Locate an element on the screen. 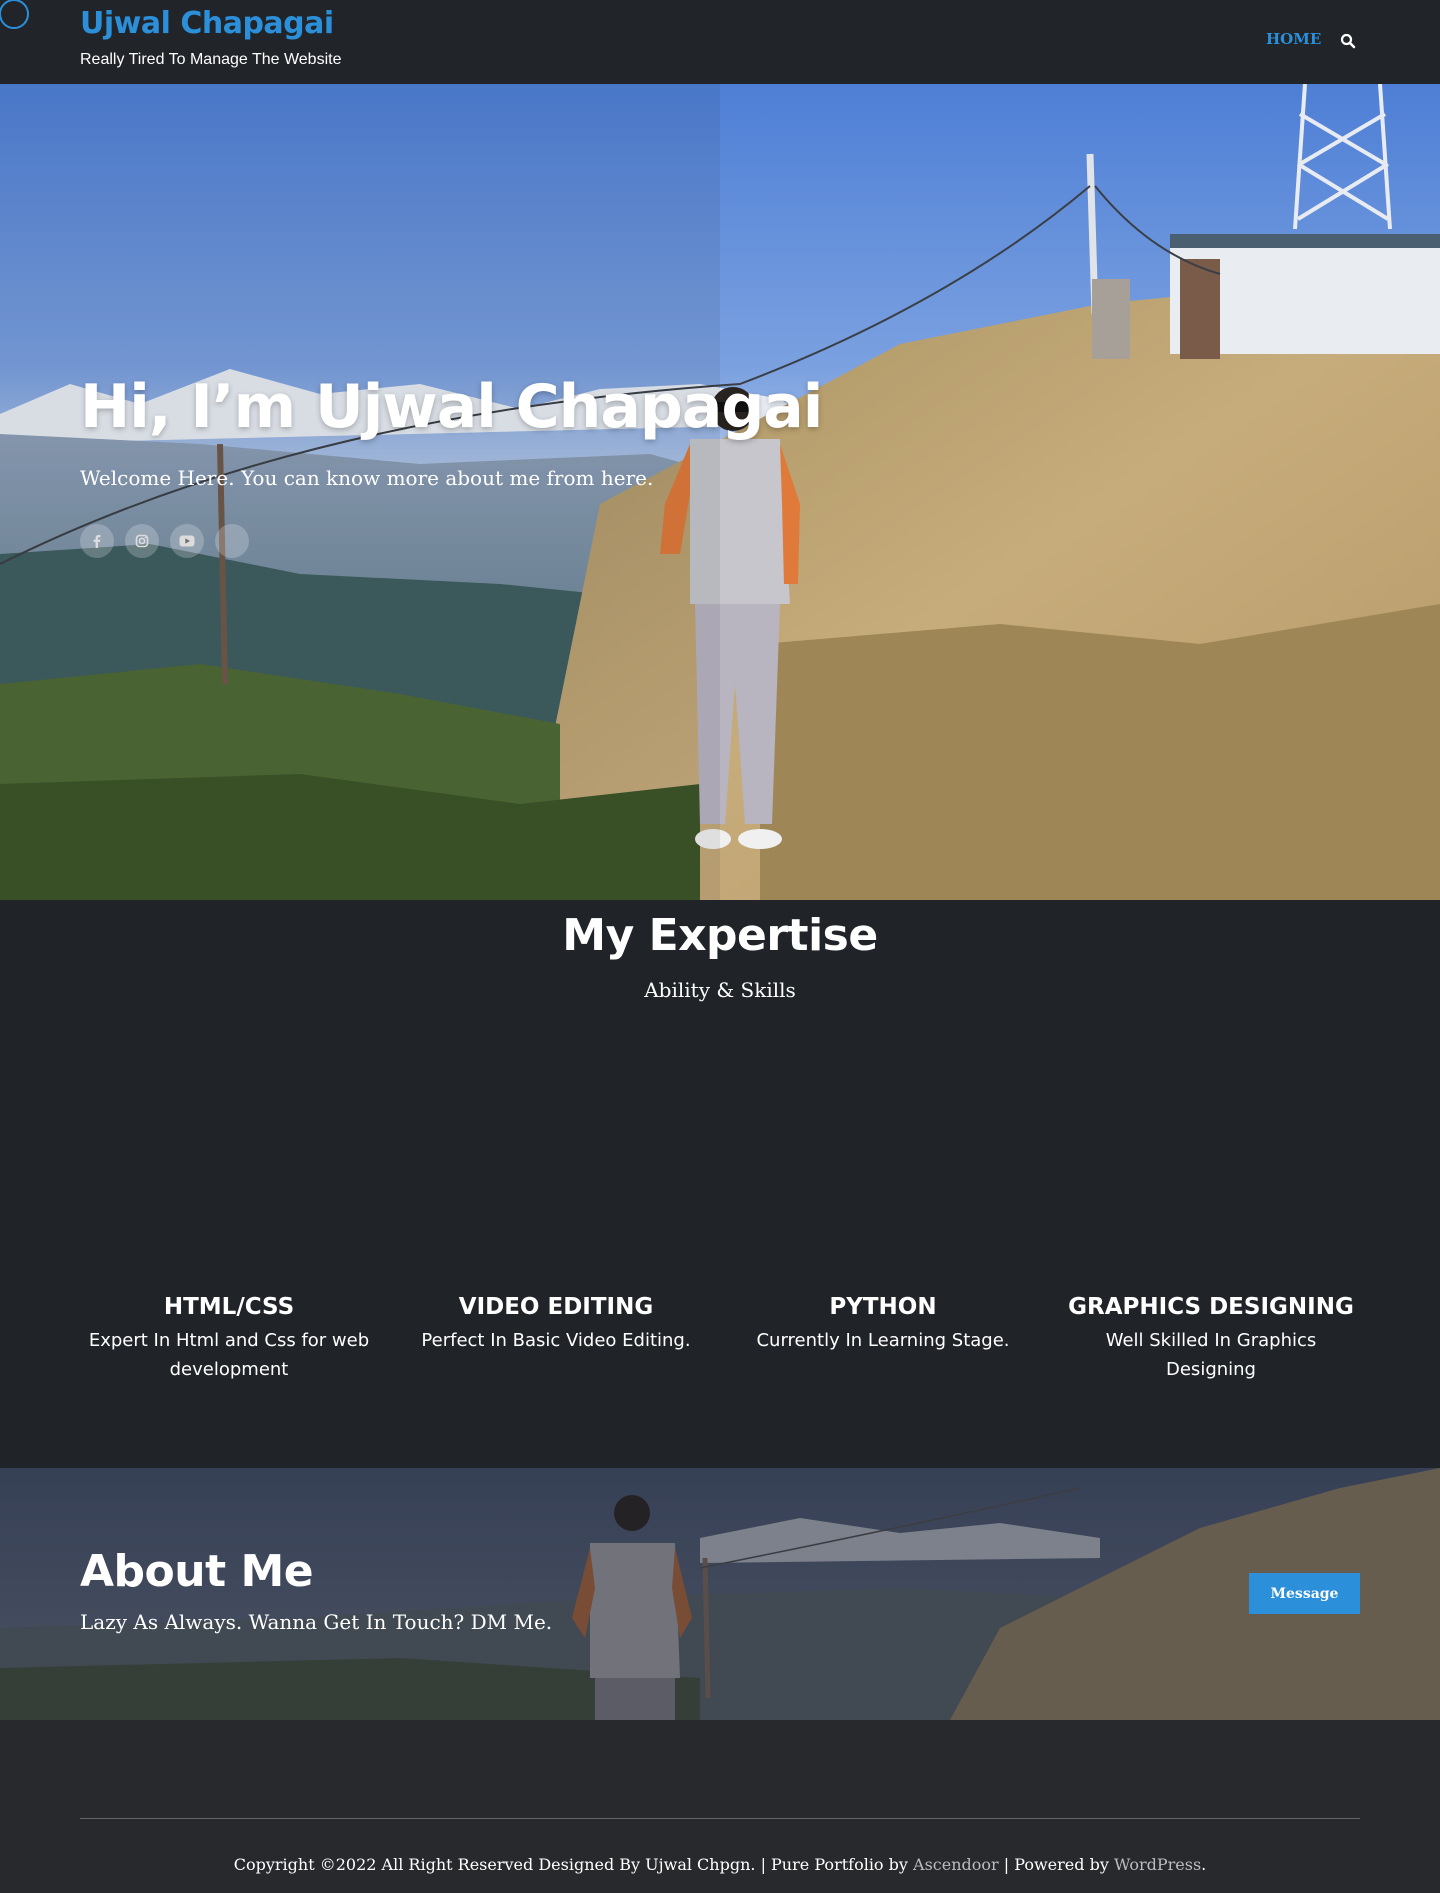  youtube-icon is located at coordinates (187, 541).